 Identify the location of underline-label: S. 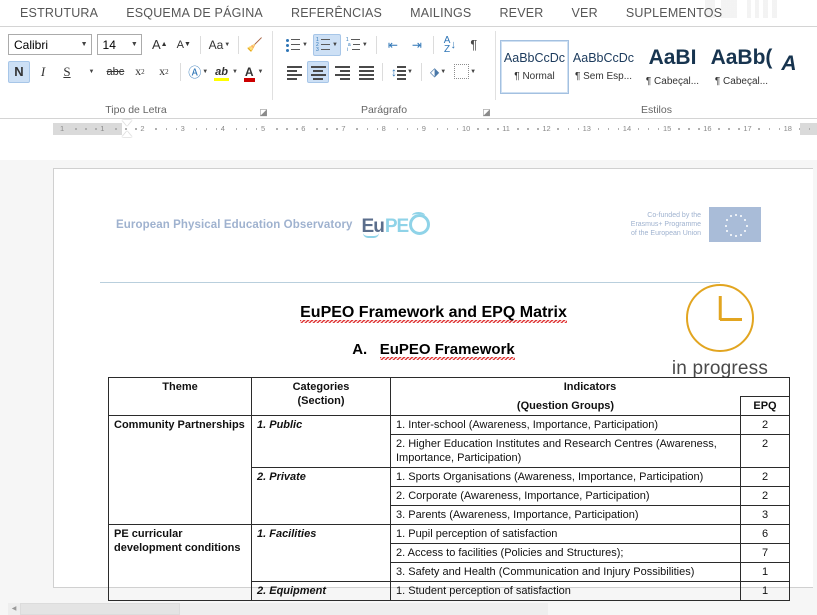
(67, 71).